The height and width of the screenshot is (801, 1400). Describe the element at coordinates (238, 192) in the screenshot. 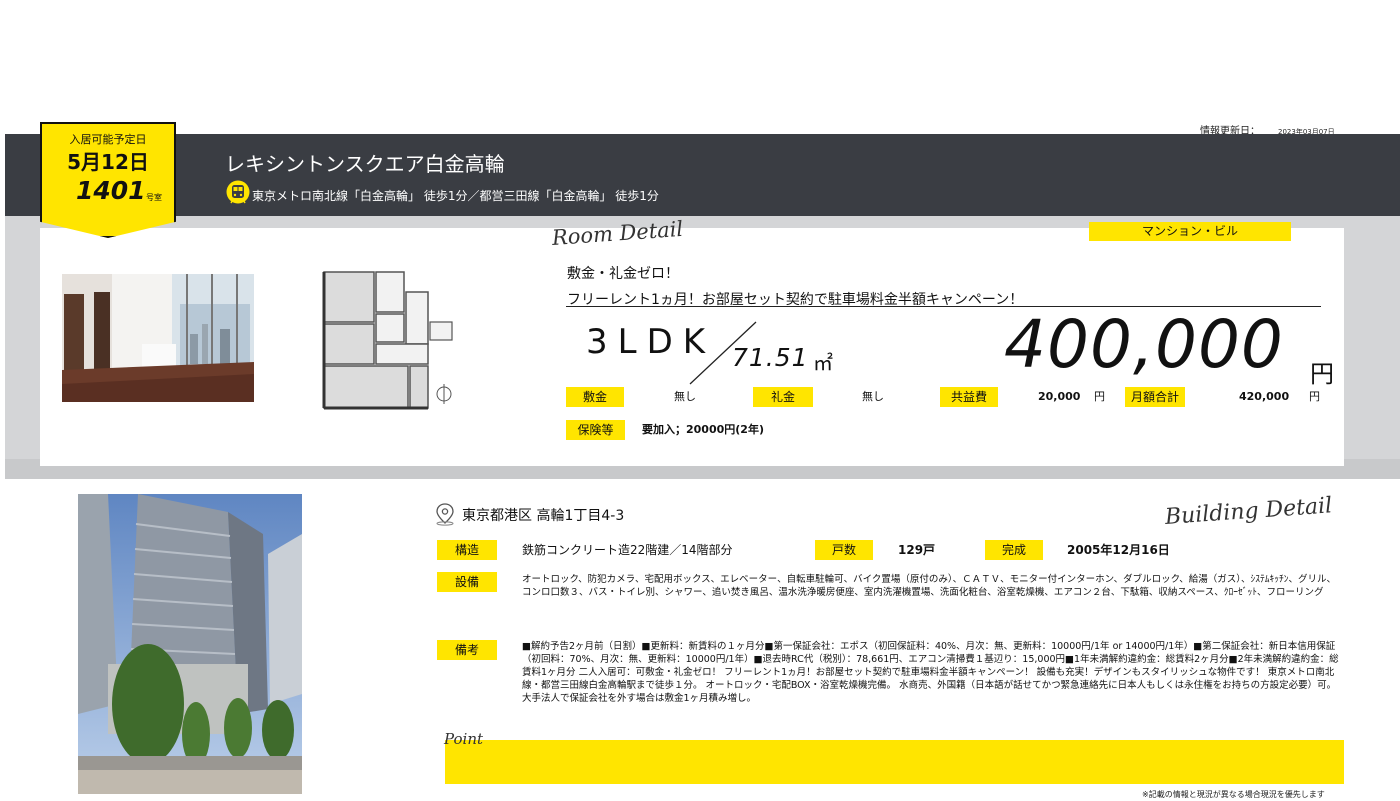

I see `train-icon` at that location.